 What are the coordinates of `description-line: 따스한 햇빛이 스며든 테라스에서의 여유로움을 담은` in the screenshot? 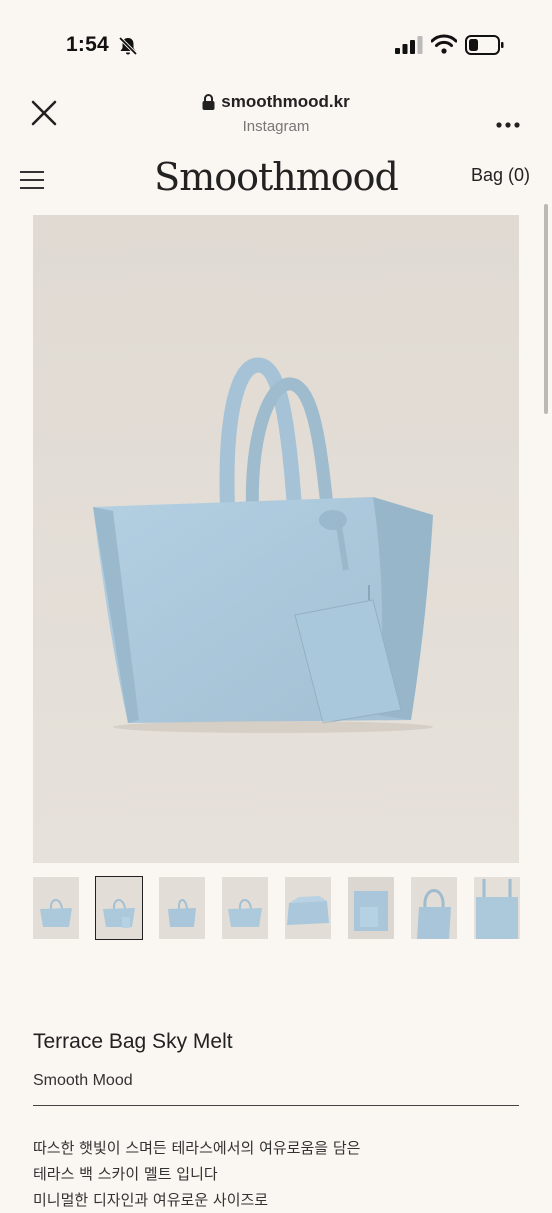 It's located at (197, 1148).